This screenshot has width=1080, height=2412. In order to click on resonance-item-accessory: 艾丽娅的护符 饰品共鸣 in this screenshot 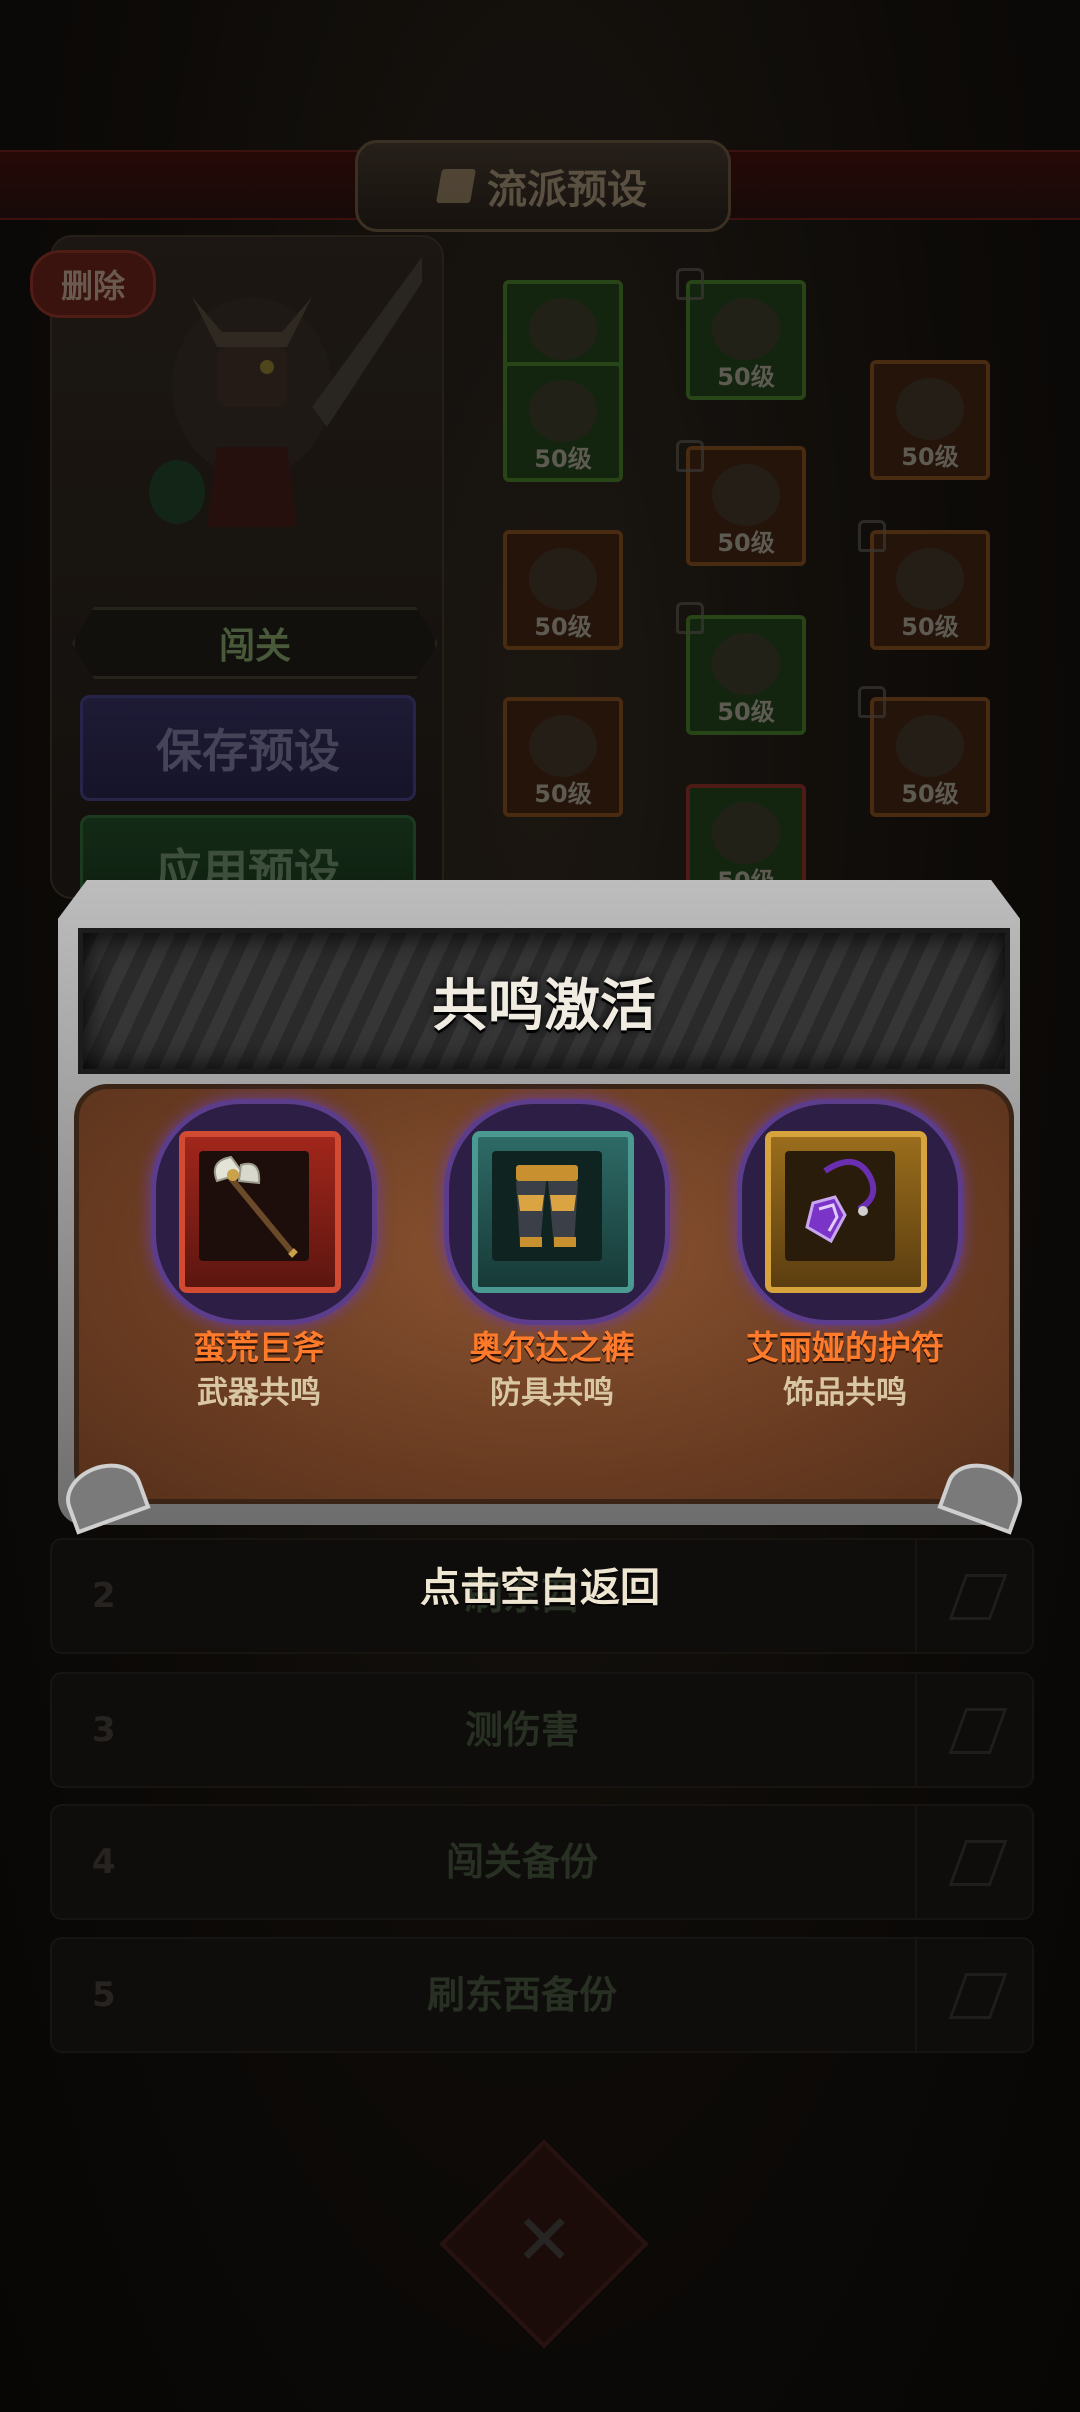, I will do `click(845, 1259)`.